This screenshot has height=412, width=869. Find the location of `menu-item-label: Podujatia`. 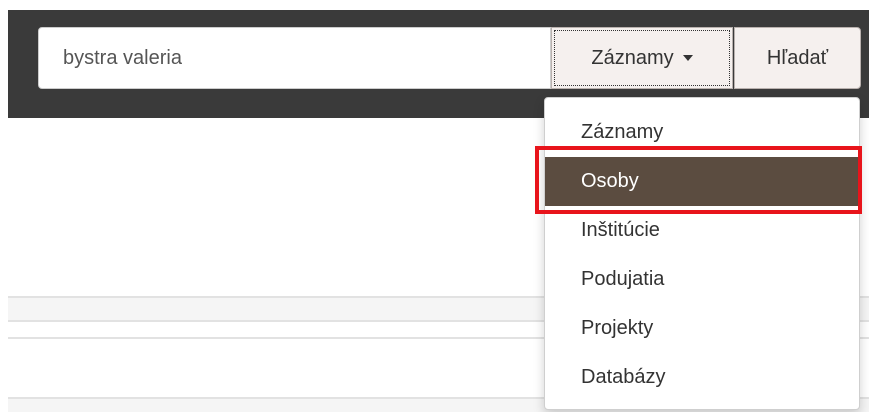

menu-item-label: Podujatia is located at coordinates (623, 279).